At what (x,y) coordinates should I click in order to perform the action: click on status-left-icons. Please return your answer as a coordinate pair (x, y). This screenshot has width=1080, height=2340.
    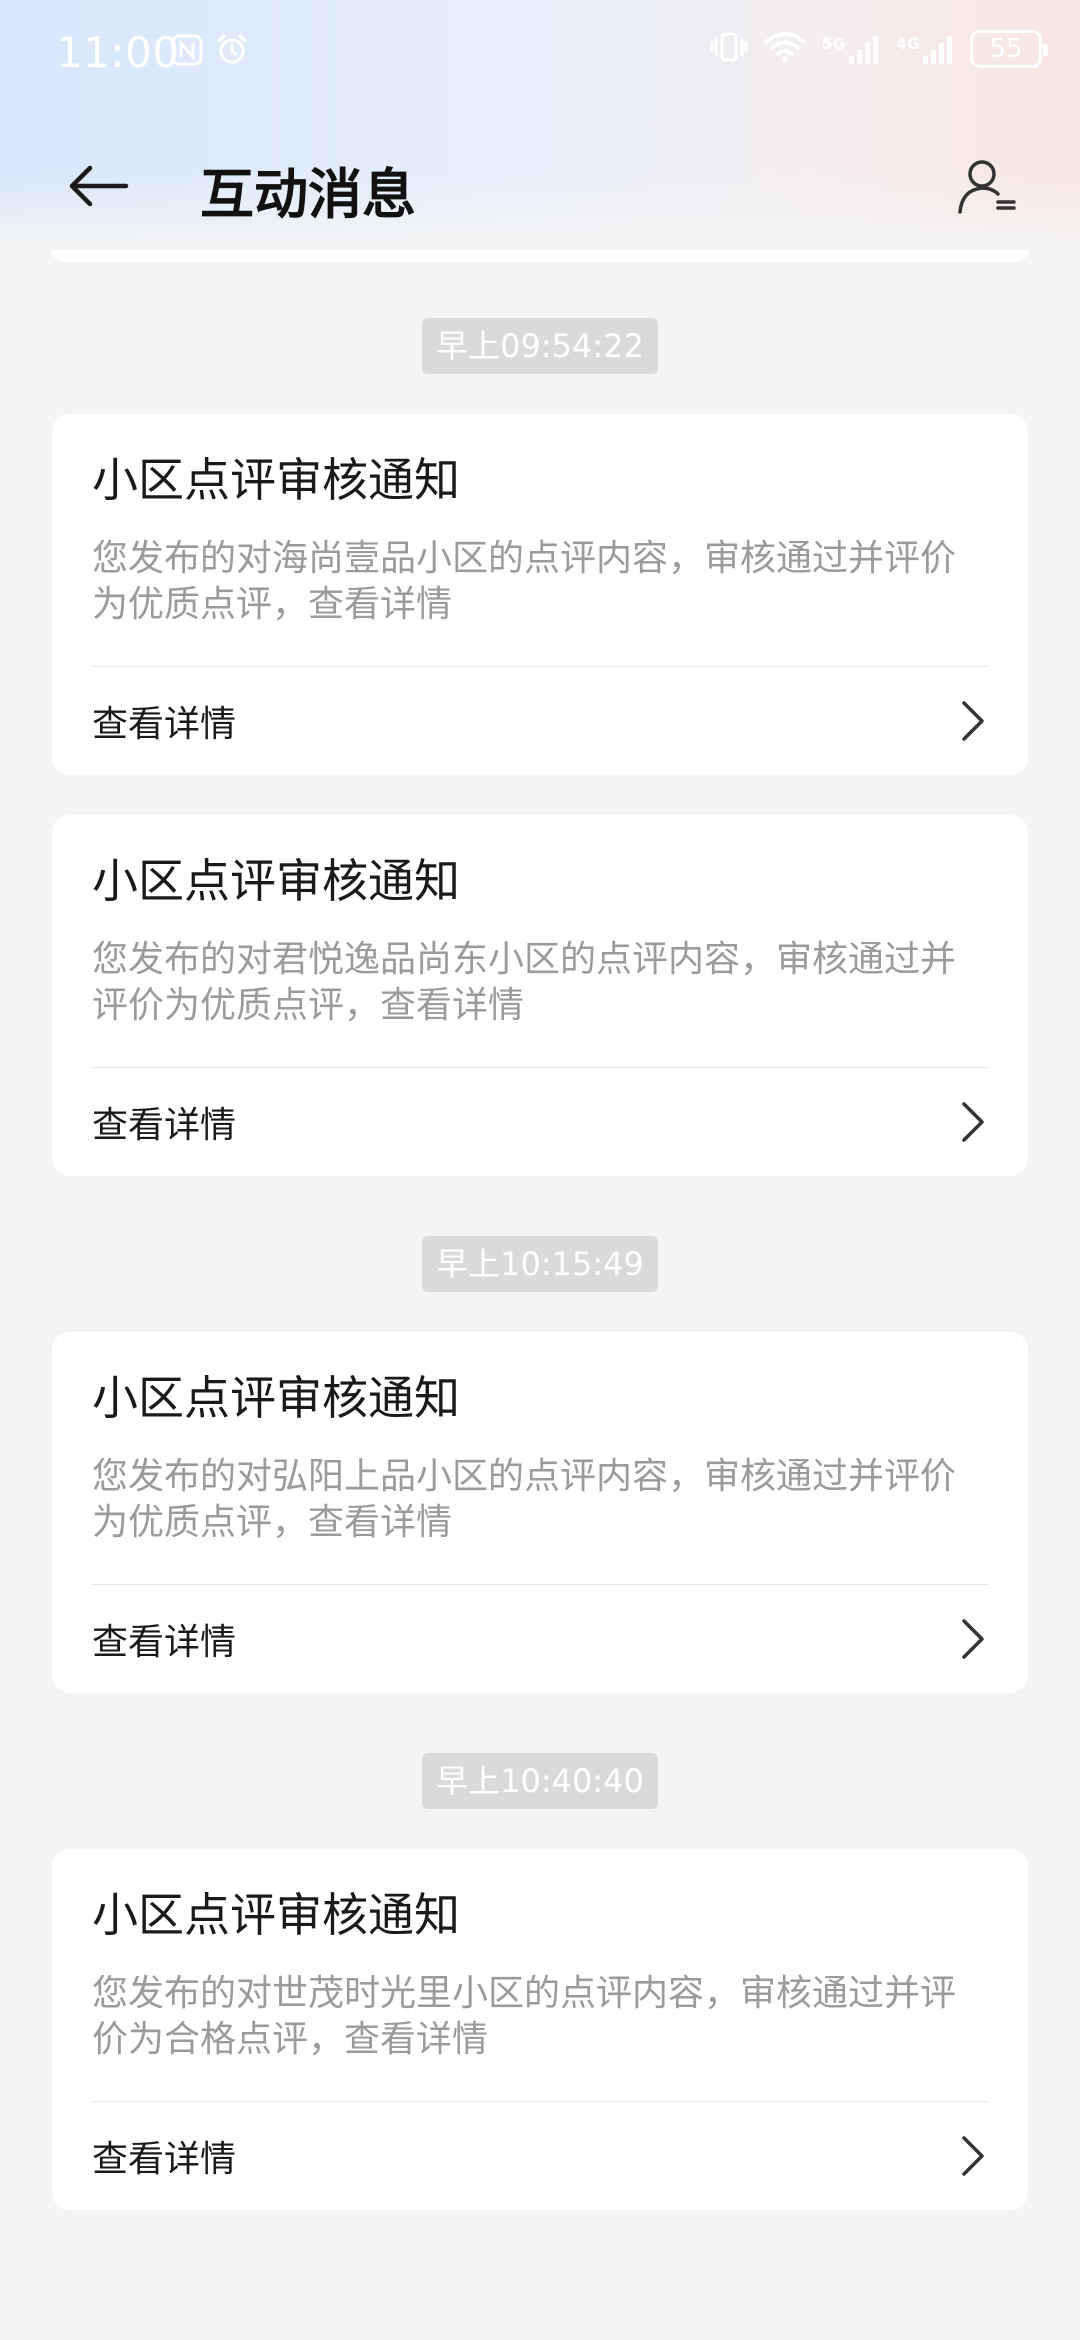
    Looking at the image, I should click on (210, 52).